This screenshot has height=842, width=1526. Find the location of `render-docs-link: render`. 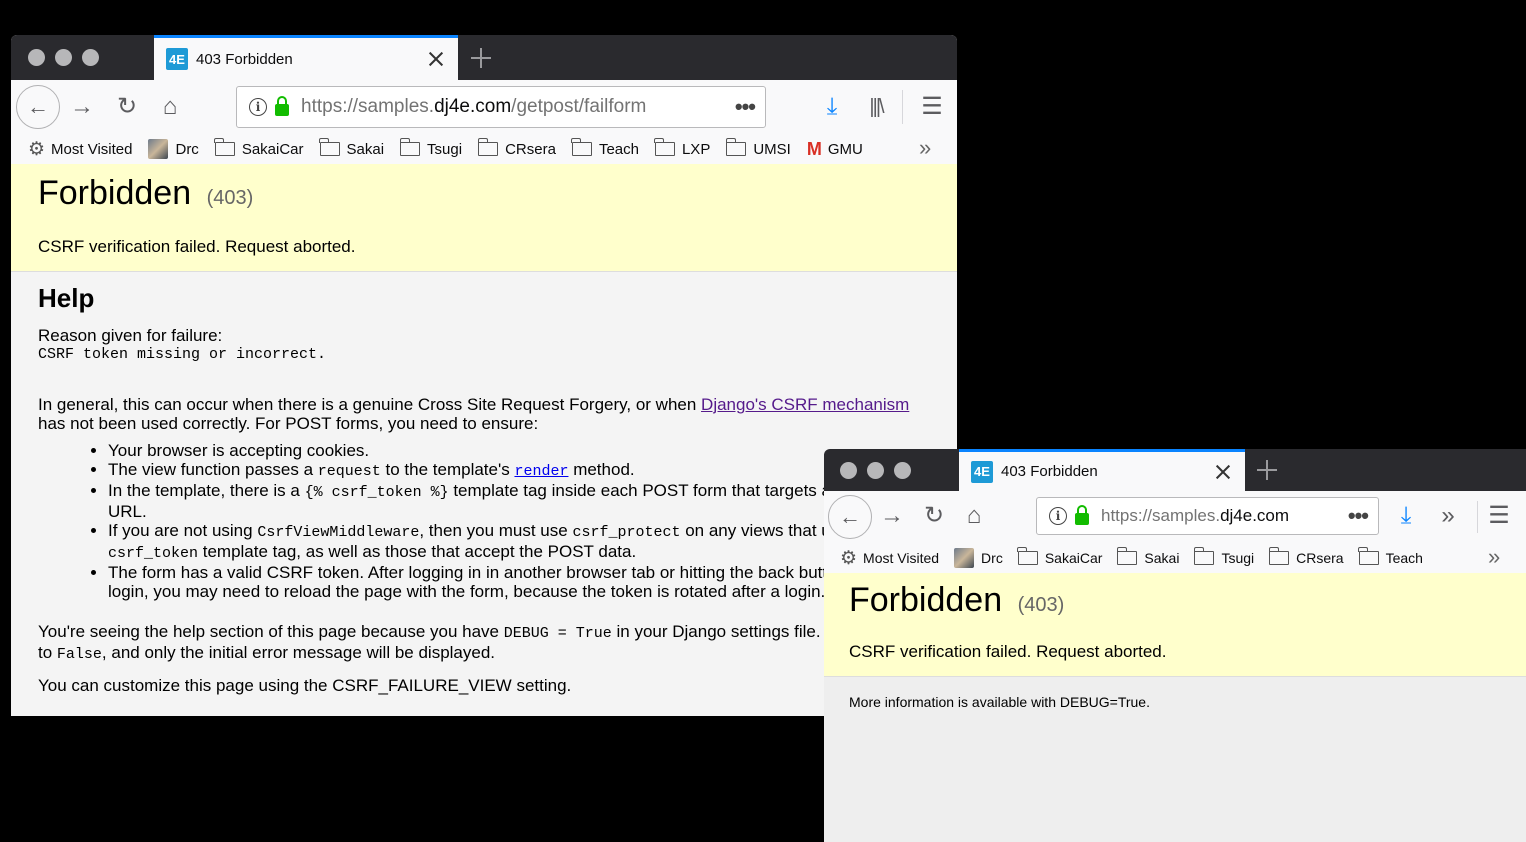

render-docs-link: render is located at coordinates (541, 471).